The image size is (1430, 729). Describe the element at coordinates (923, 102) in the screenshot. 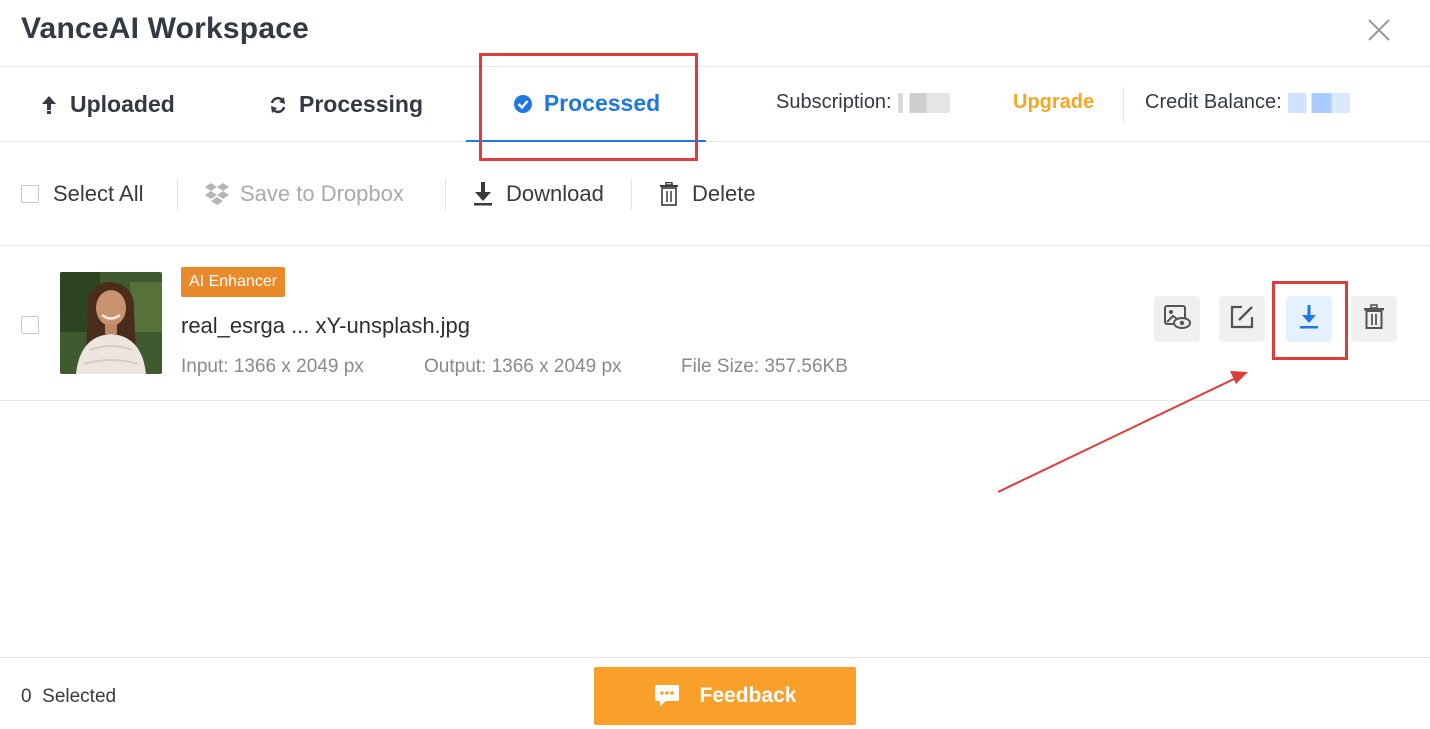

I see `subscription-value-blurred` at that location.